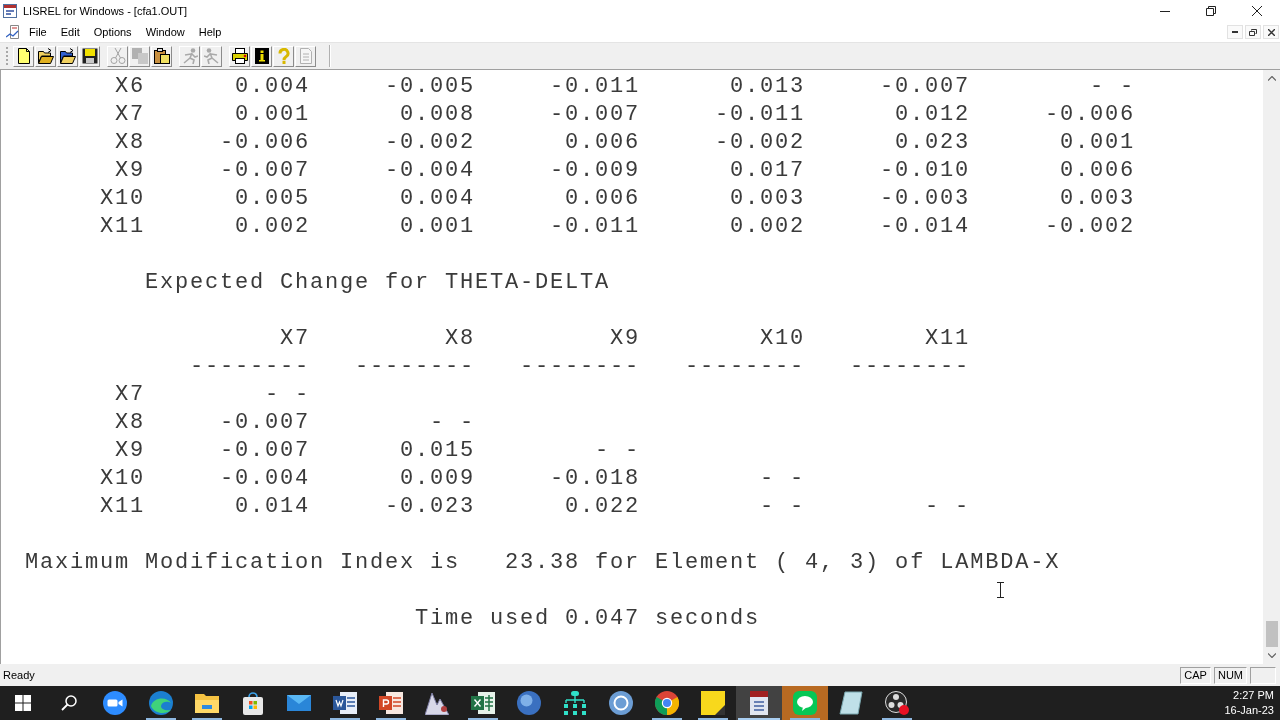  Describe the element at coordinates (767, 87) in the screenshot. I see `table-cell: 0.013` at that location.